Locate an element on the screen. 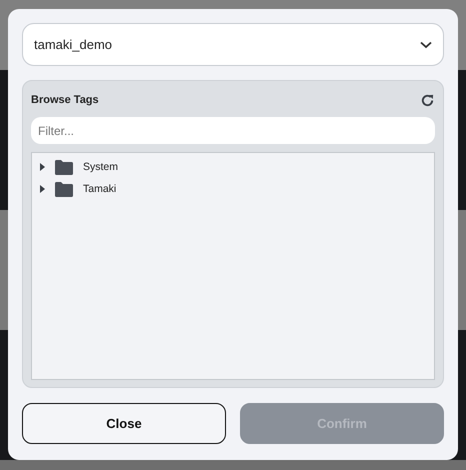  database-select: tamaki_demo is located at coordinates (233, 44).